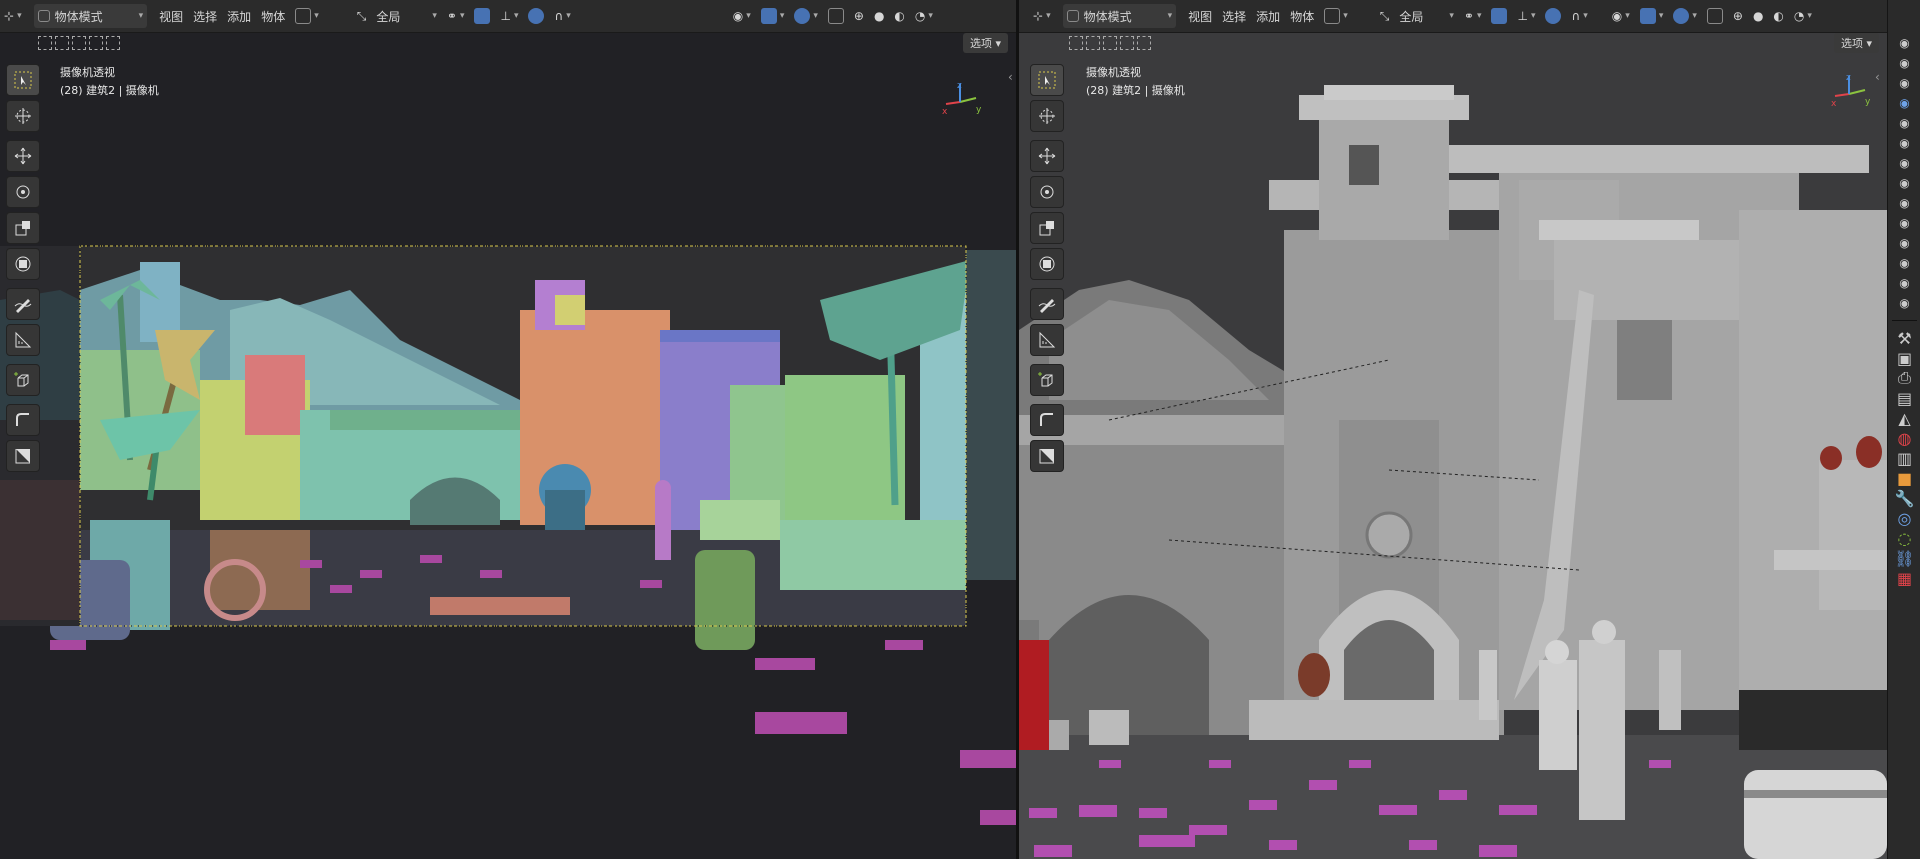  I want to click on view-layer-tab-icon: ▤, so click(1905, 398).